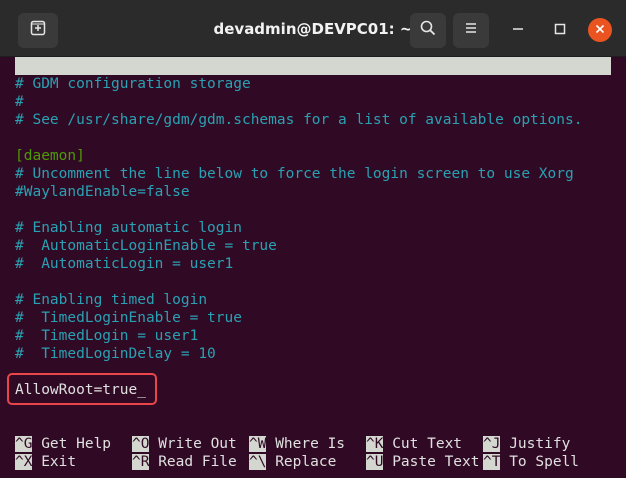  Describe the element at coordinates (59, 462) in the screenshot. I see `shortcut-label: Exit` at that location.